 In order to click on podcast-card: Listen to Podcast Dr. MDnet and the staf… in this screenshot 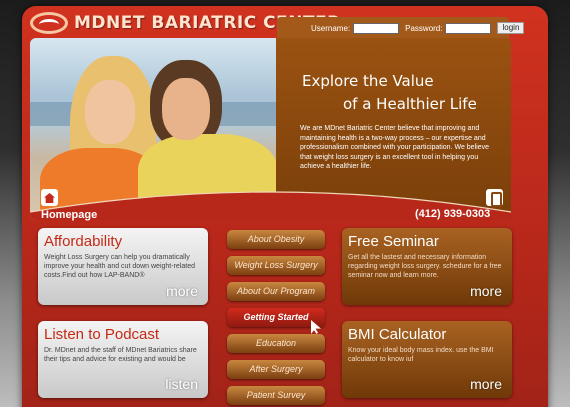, I will do `click(123, 359)`.